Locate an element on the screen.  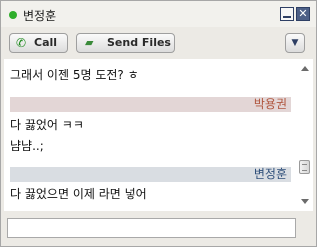
message-input-area is located at coordinates (158, 228).